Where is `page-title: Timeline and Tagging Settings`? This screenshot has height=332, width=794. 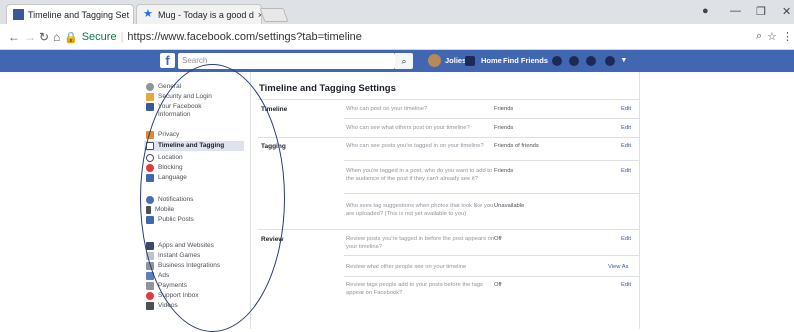
page-title: Timeline and Tagging Settings is located at coordinates (327, 88).